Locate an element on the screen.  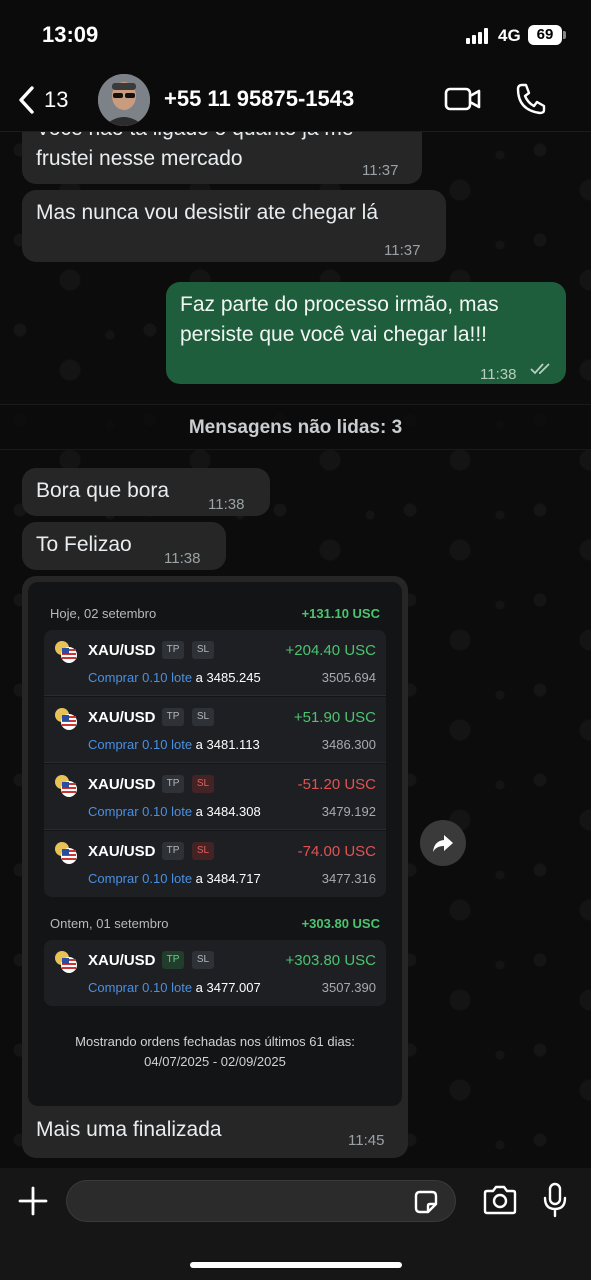
forward-arrow-icon is located at coordinates (443, 843).